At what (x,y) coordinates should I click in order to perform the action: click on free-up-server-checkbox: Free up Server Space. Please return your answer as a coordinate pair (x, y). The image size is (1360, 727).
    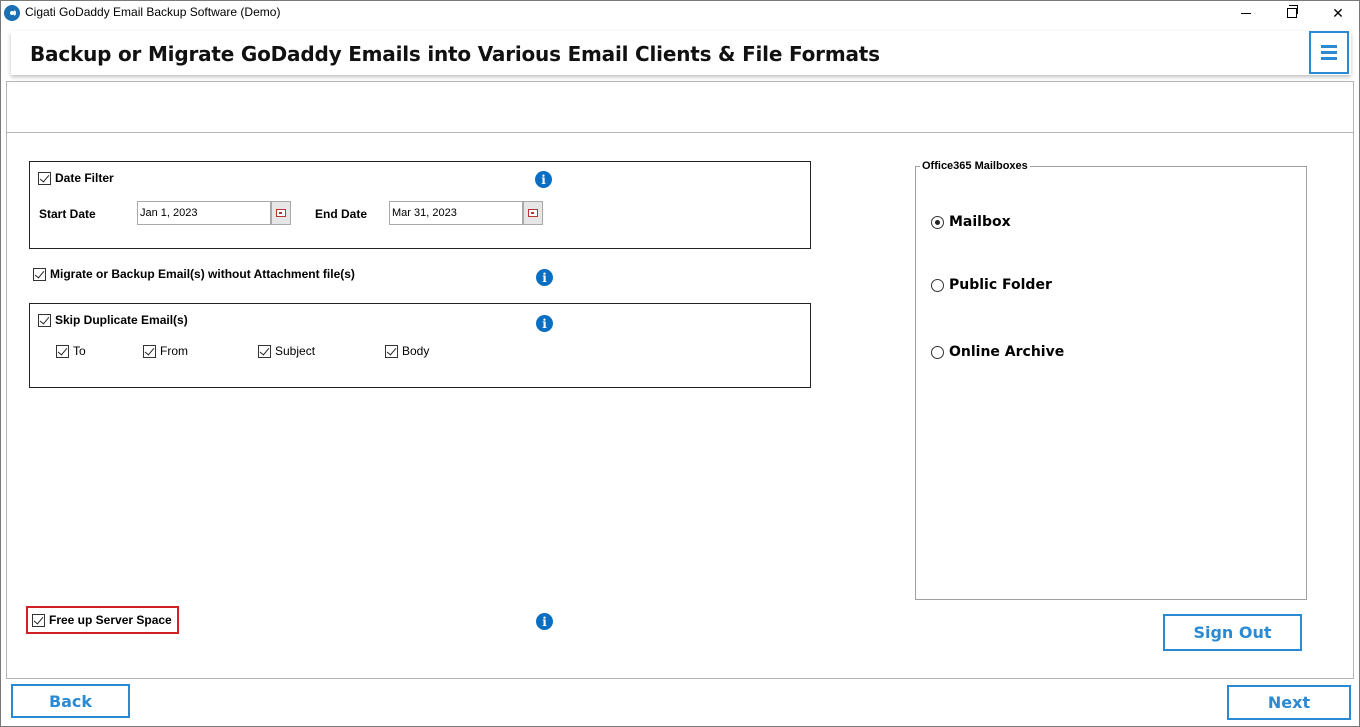
    Looking at the image, I should click on (102, 620).